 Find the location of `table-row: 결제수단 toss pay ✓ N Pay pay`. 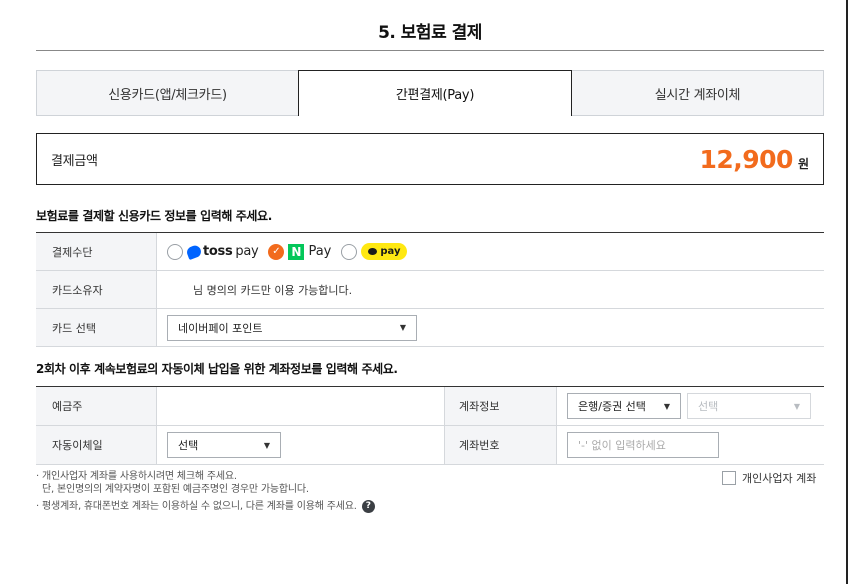

table-row: 결제수단 toss pay ✓ N Pay pay is located at coordinates (430, 252).